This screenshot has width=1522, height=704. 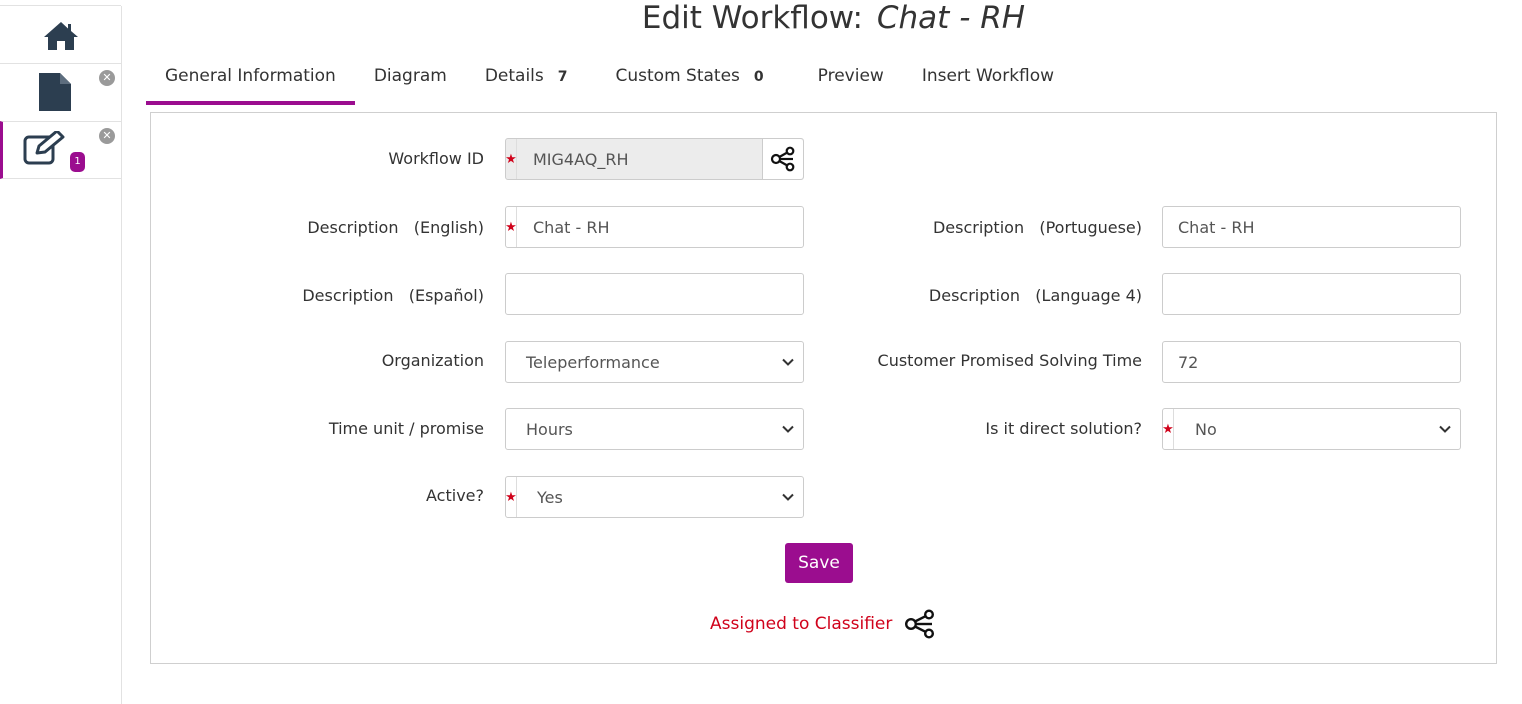 I want to click on save-button: Save, so click(x=819, y=563).